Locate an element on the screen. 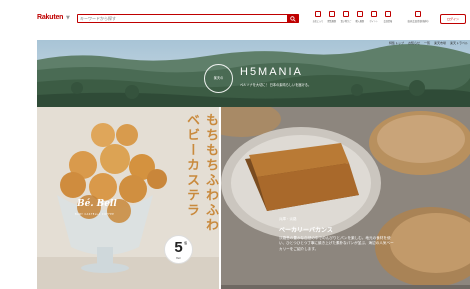  nav-points: ポイント is located at coordinates (373, 19).